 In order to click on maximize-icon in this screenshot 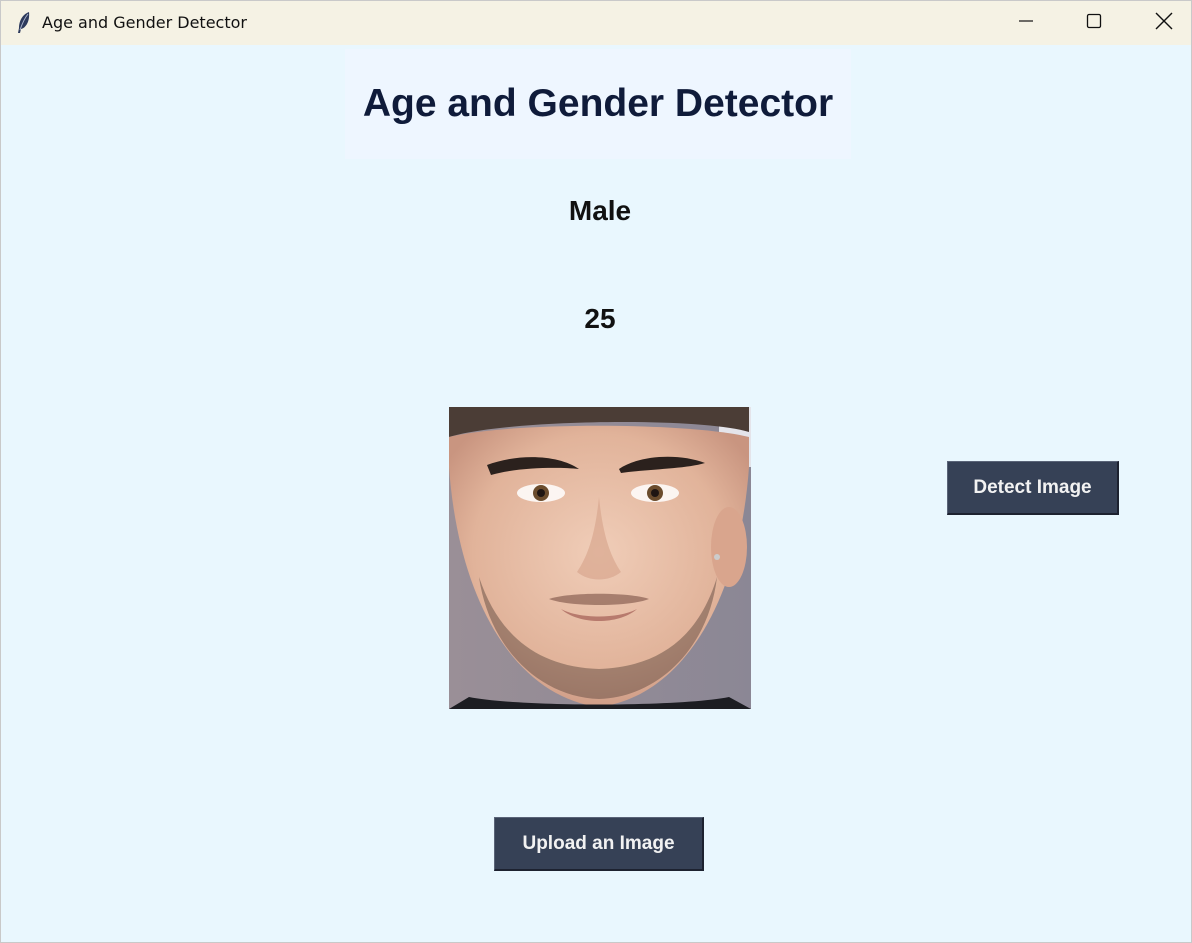, I will do `click(1094, 23)`.